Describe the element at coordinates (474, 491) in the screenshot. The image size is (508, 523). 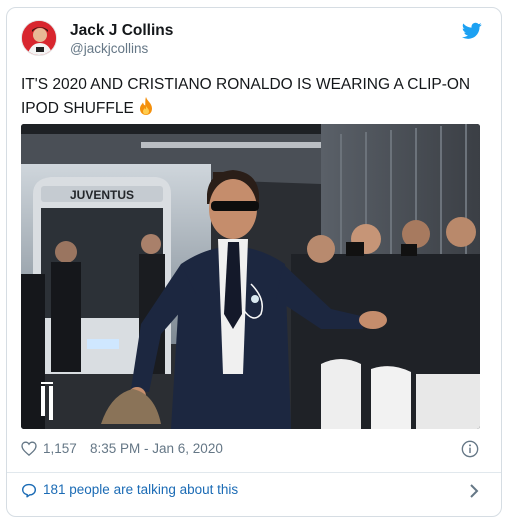
I see `chevron-right-icon` at that location.